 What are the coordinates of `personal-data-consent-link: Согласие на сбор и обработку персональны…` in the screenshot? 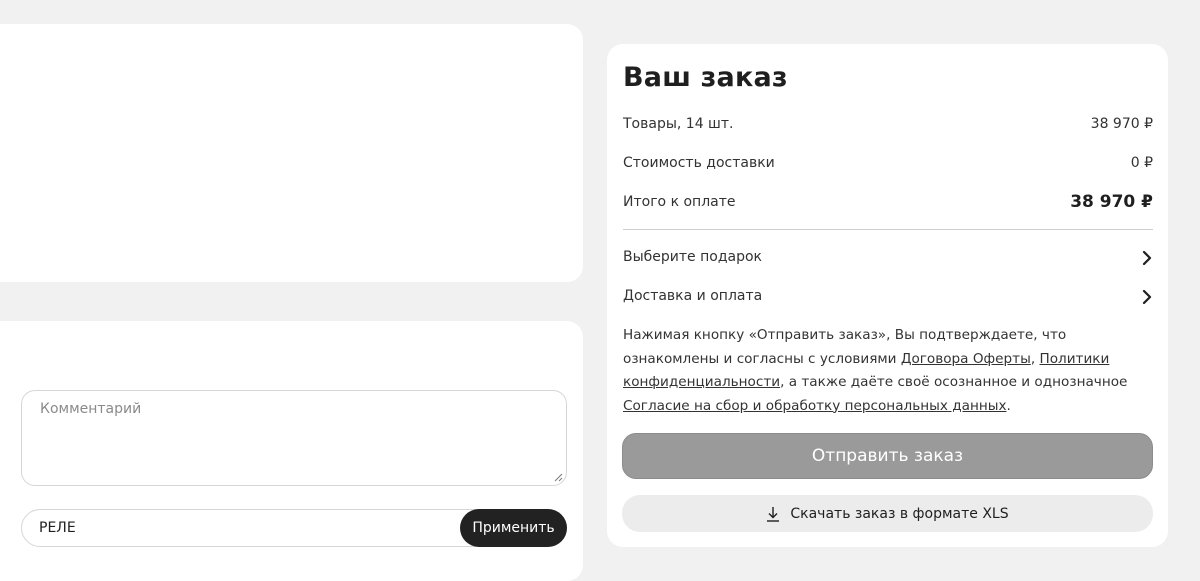 It's located at (815, 406).